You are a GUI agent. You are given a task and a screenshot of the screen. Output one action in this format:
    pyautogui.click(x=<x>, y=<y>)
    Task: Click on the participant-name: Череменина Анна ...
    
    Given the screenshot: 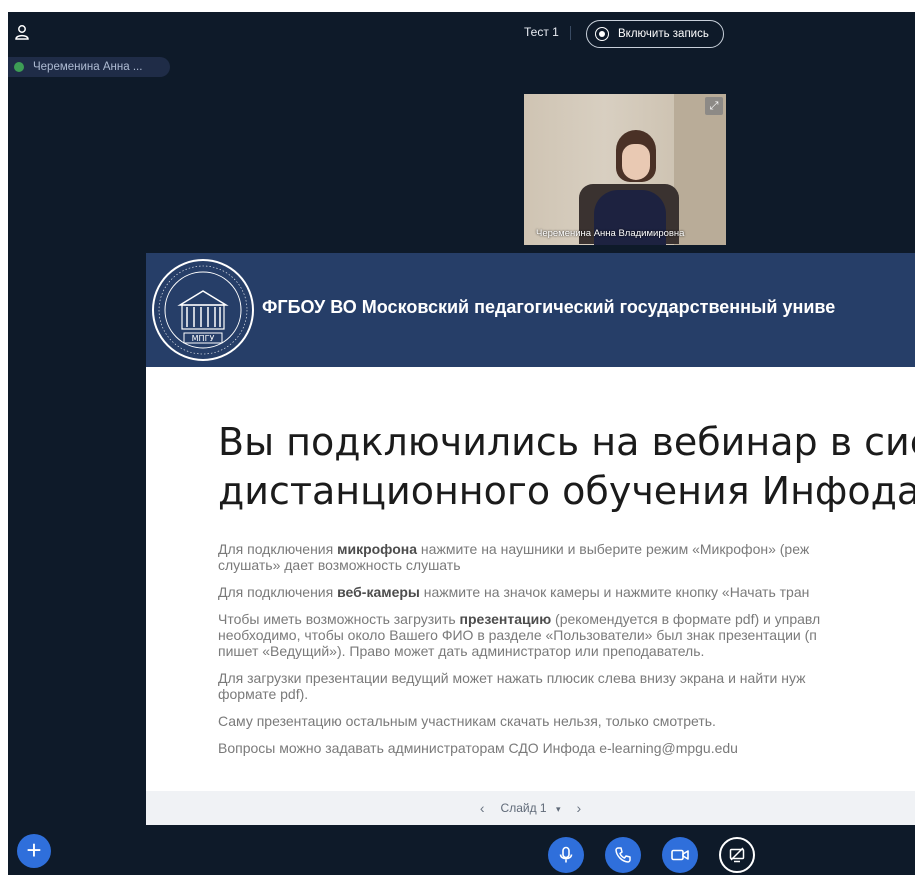 What is the action you would take?
    pyautogui.click(x=88, y=67)
    